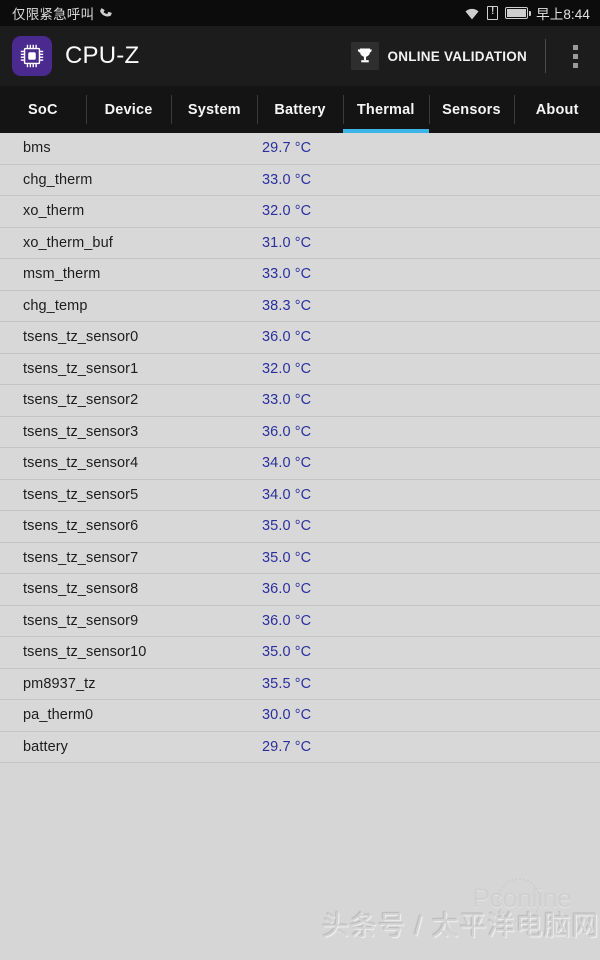  Describe the element at coordinates (62, 274) in the screenshot. I see `sensor-name: msm_therm` at that location.